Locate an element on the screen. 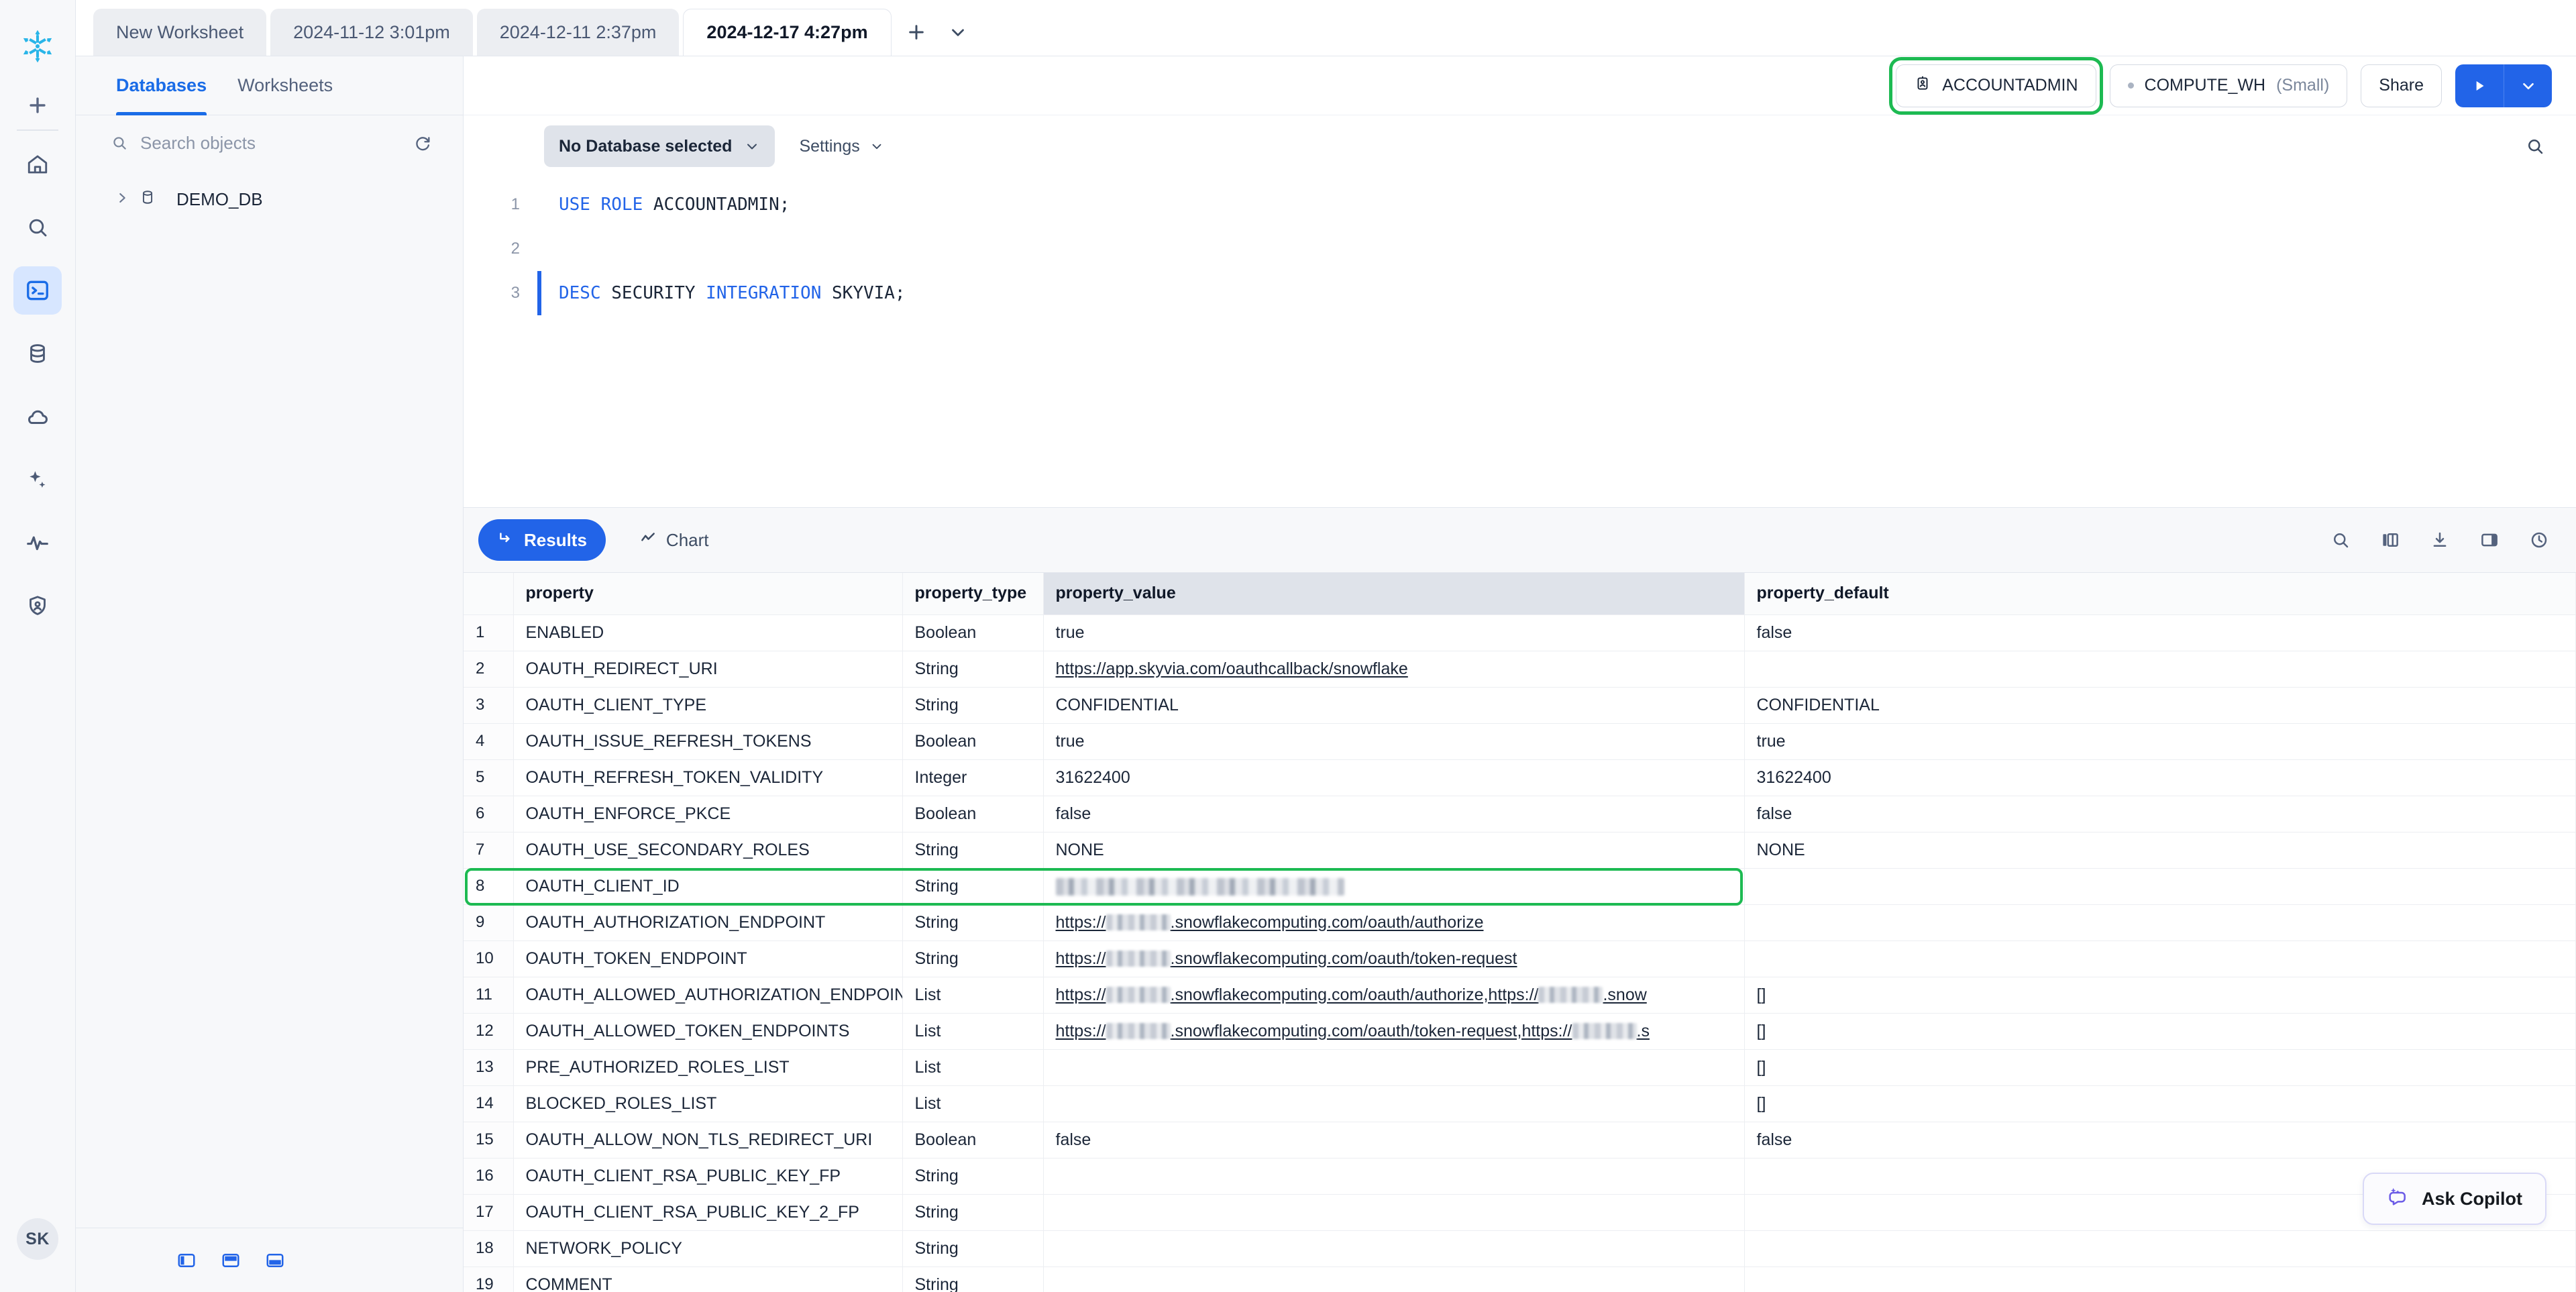 The height and width of the screenshot is (1292, 2576). table-row: 14 BLOCKED_ROLES_LIST List [] is located at coordinates (1520, 1103).